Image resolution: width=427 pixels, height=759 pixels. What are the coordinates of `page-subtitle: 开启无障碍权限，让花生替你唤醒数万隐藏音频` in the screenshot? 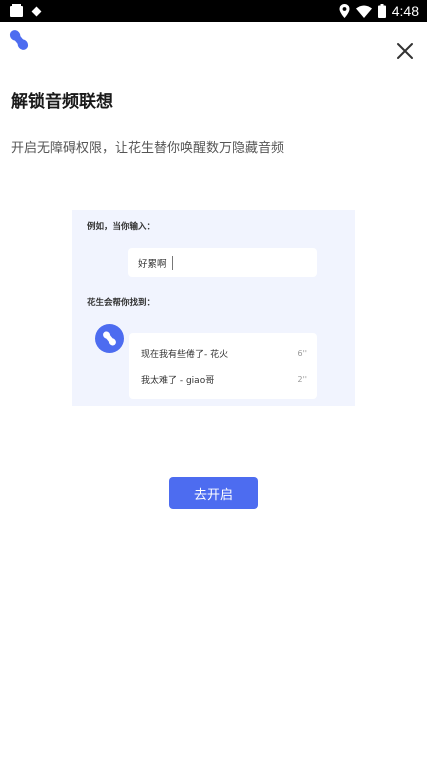 It's located at (148, 148).